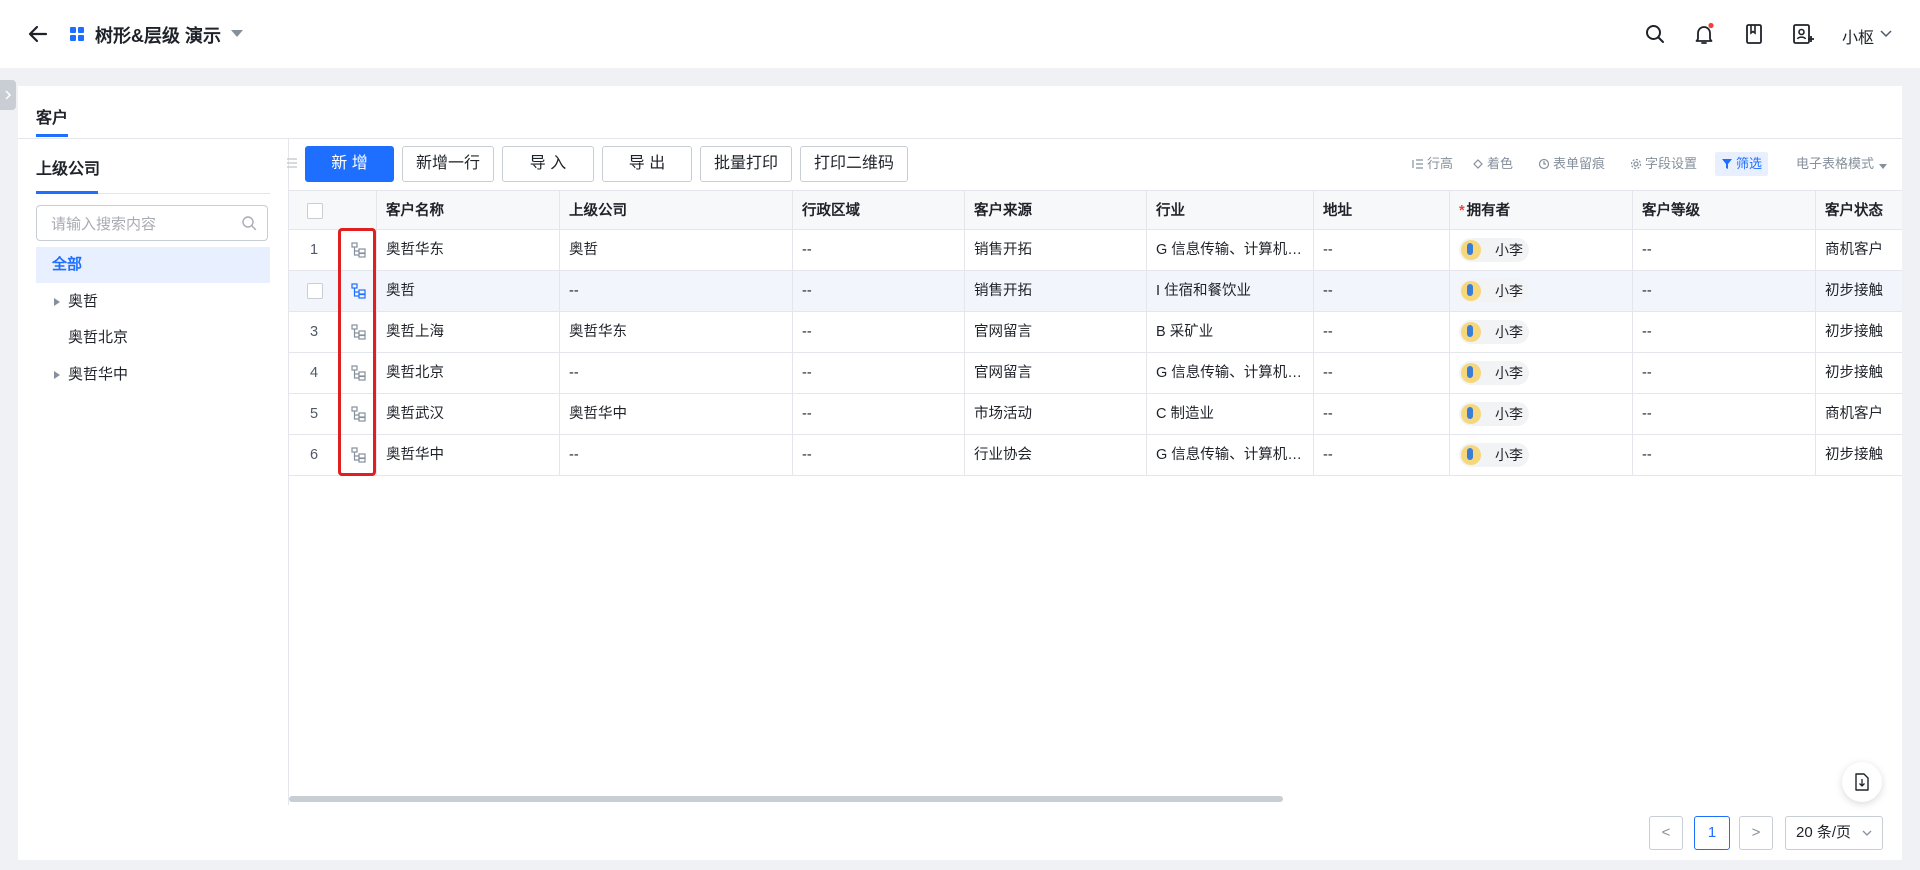  Describe the element at coordinates (1756, 833) in the screenshot. I see `next-page-button: >` at that location.